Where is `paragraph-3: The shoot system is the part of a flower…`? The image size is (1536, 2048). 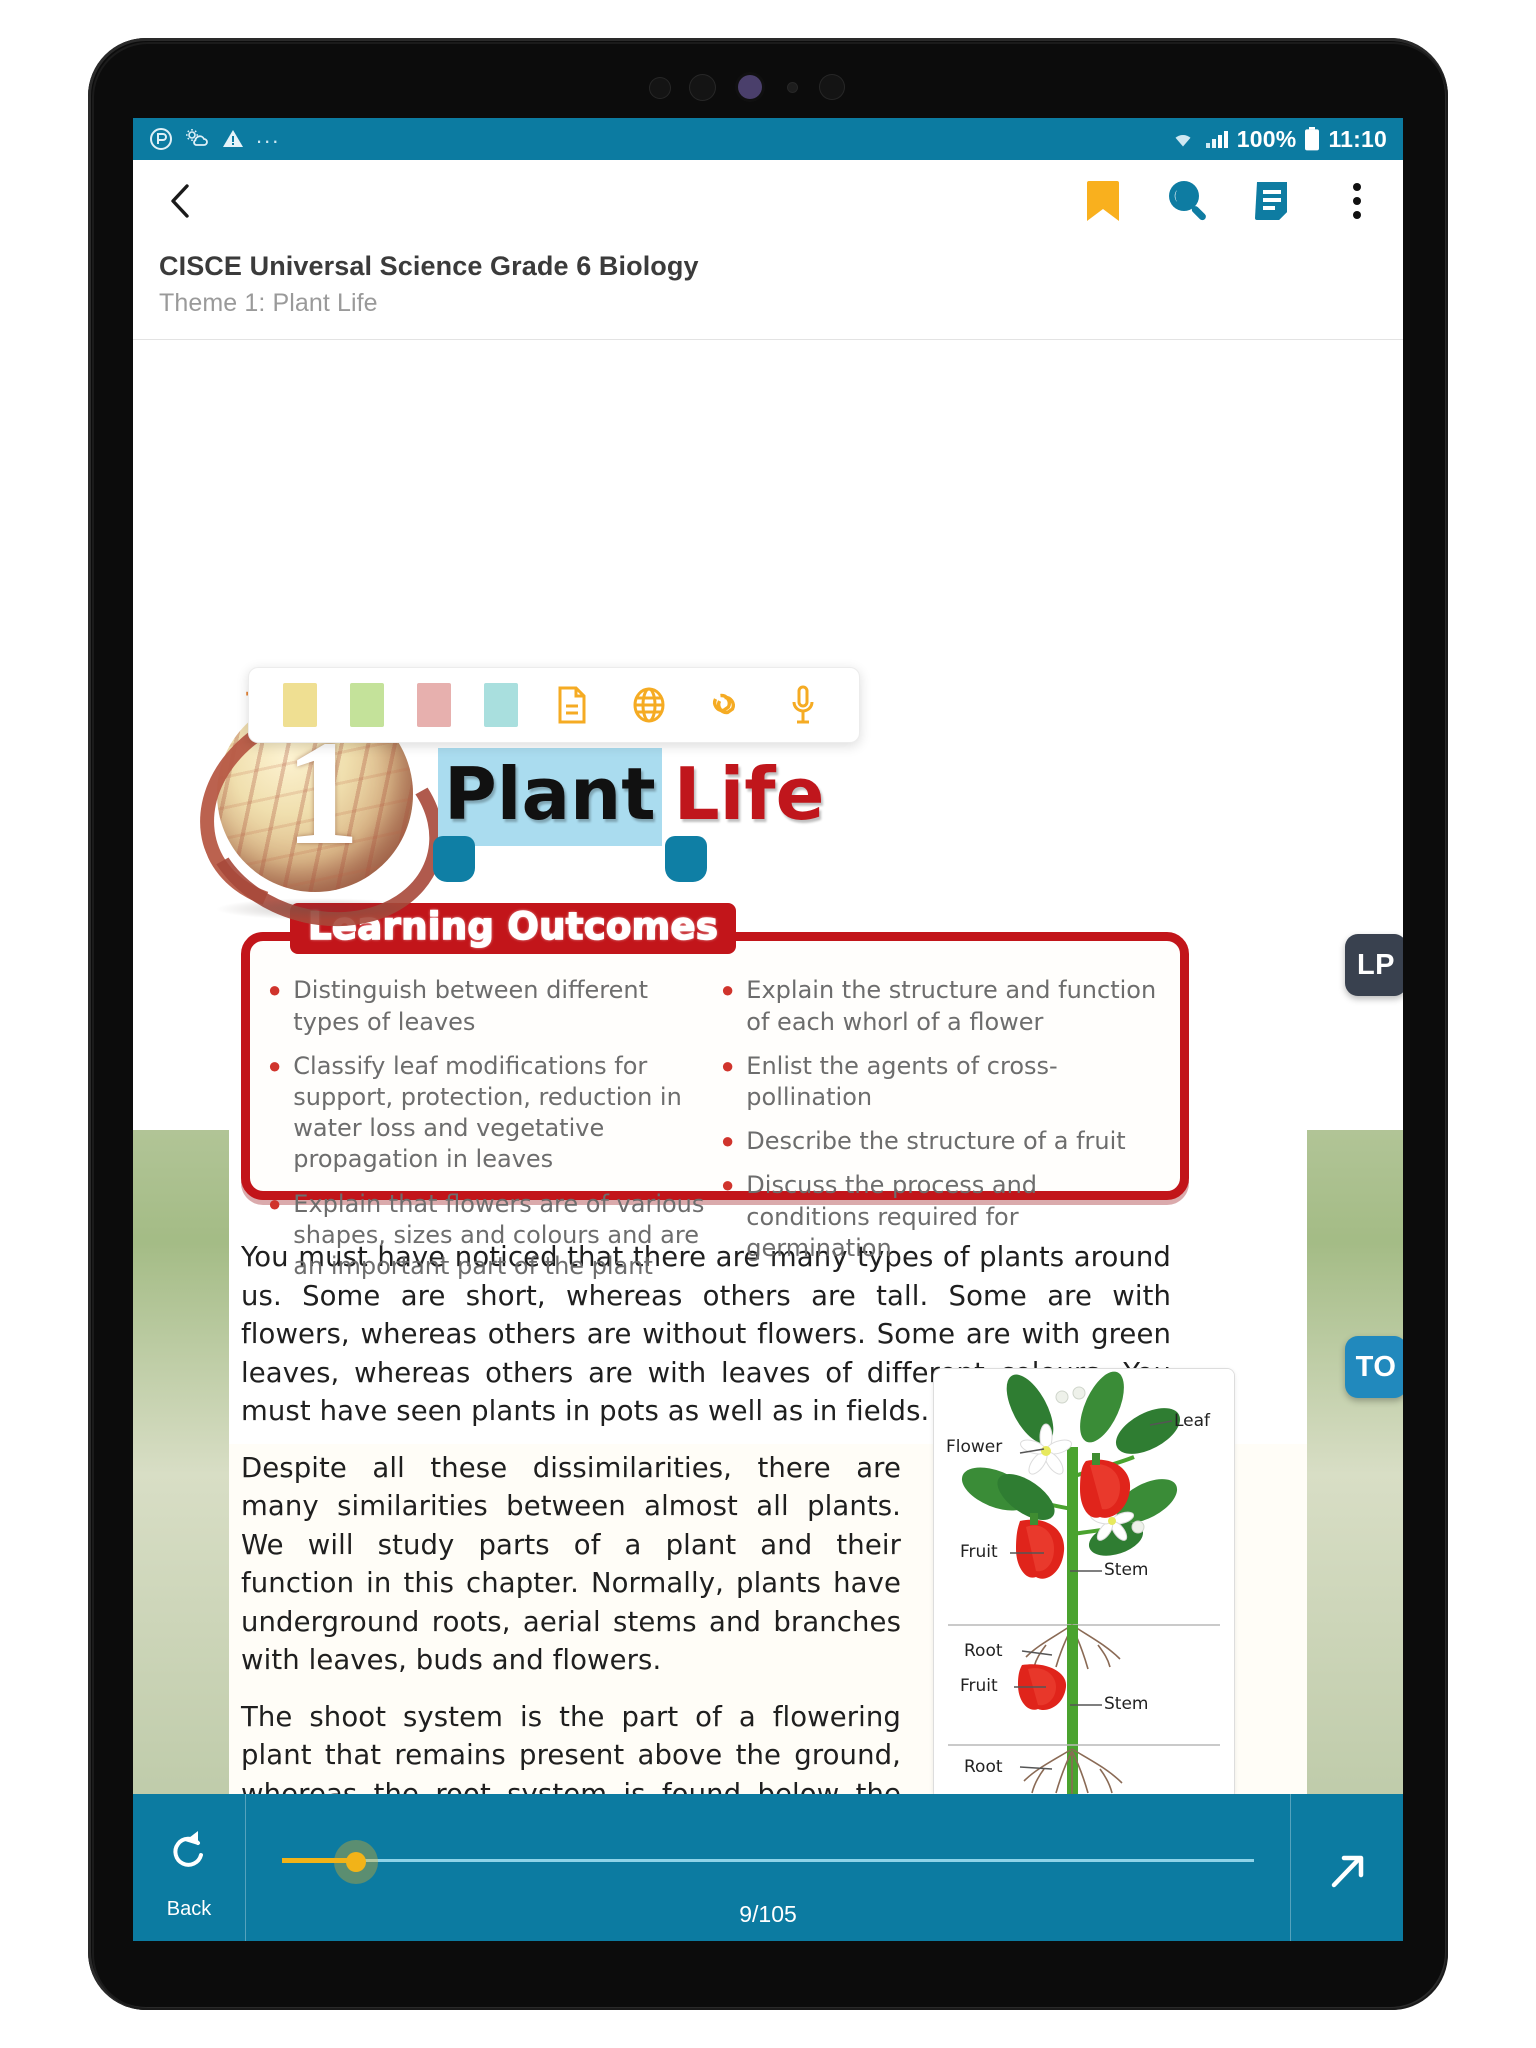
paragraph-3: The shoot system is the part of a flower… is located at coordinates (571, 1747).